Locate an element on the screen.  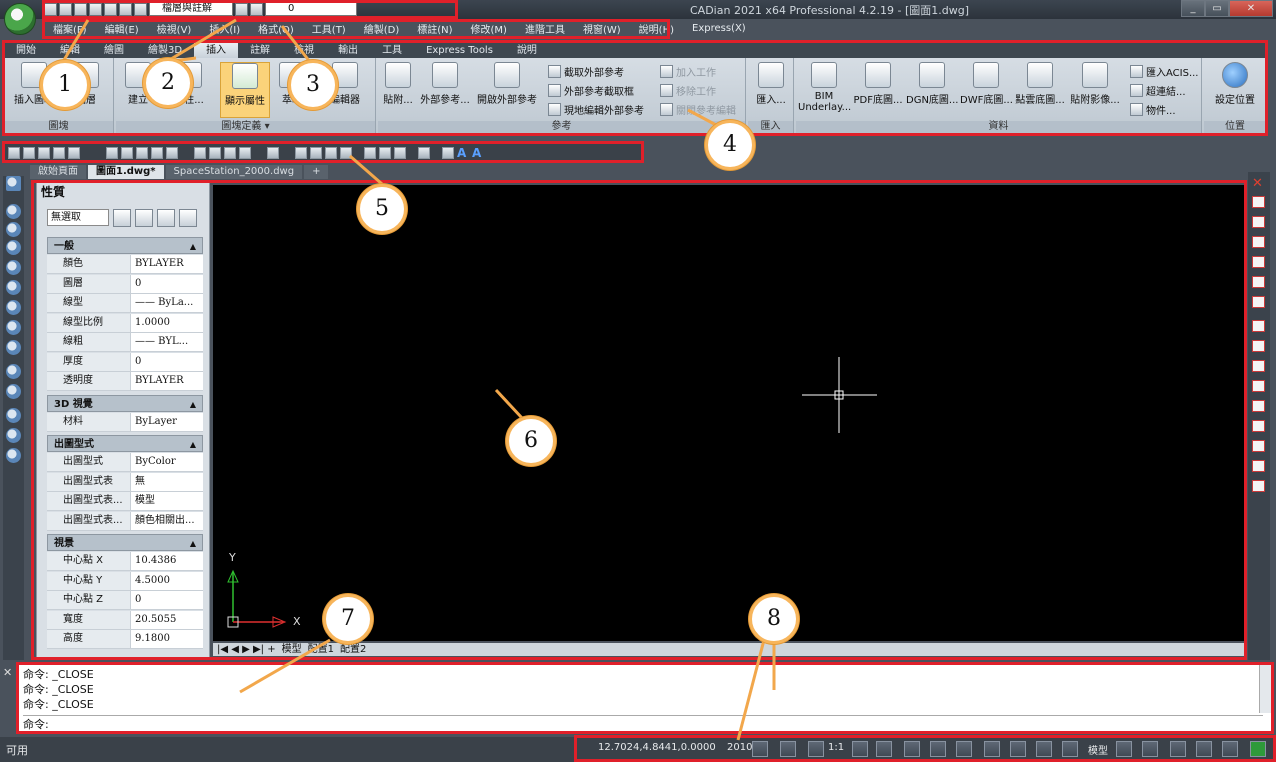
callout-8: 8 is located at coordinates (774, 619).